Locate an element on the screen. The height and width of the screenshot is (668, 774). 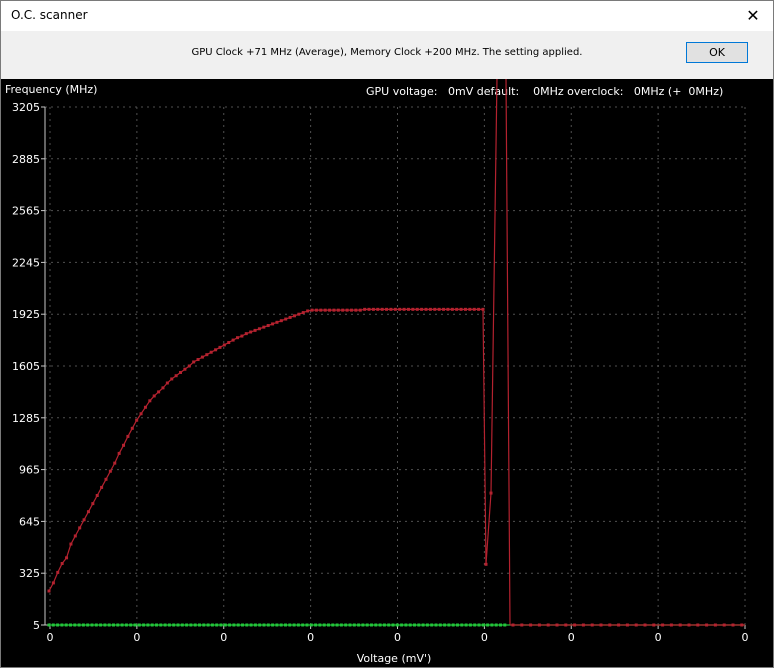
y-tick-label: 2565 is located at coordinates (26, 211).